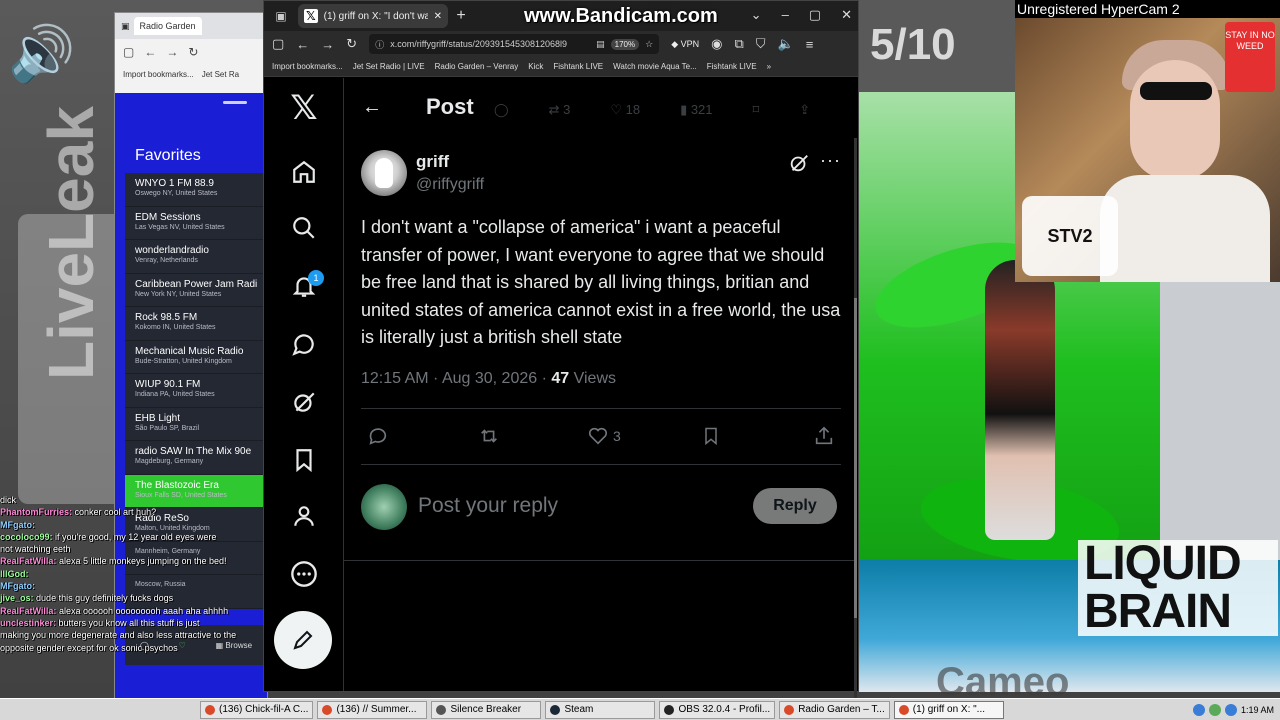 This screenshot has width=1280, height=720. What do you see at coordinates (685, 44) in the screenshot?
I see `vpn-button: ◆ VPN` at bounding box center [685, 44].